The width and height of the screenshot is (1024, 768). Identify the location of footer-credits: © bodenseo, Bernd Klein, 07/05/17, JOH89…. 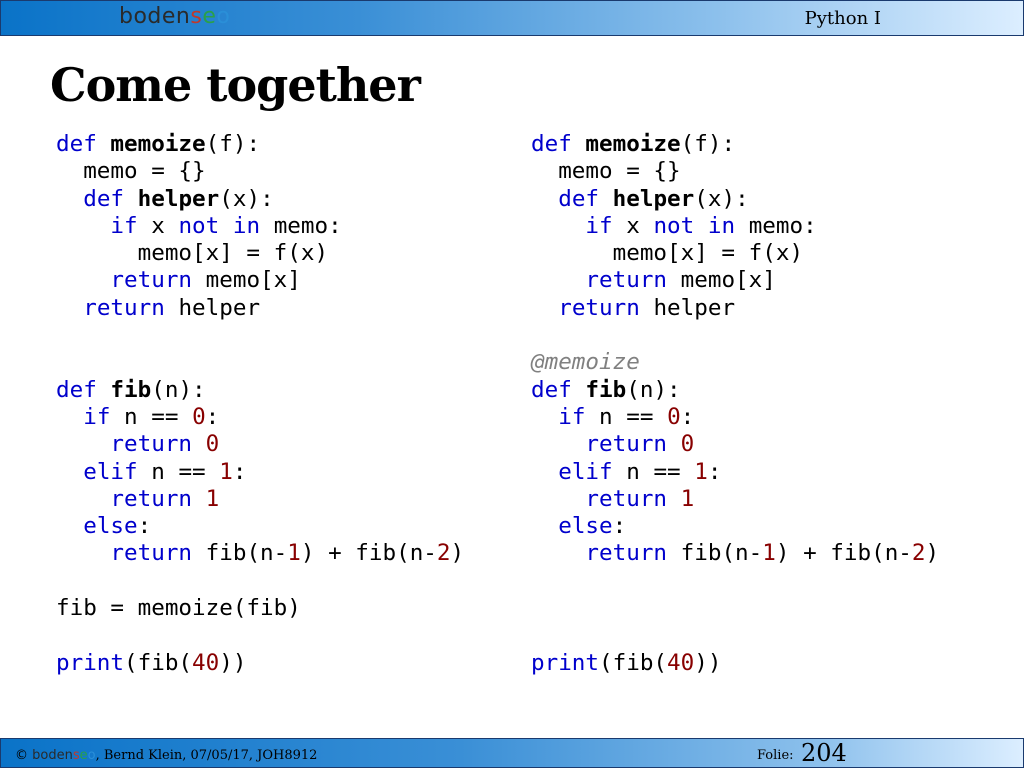
(166, 755).